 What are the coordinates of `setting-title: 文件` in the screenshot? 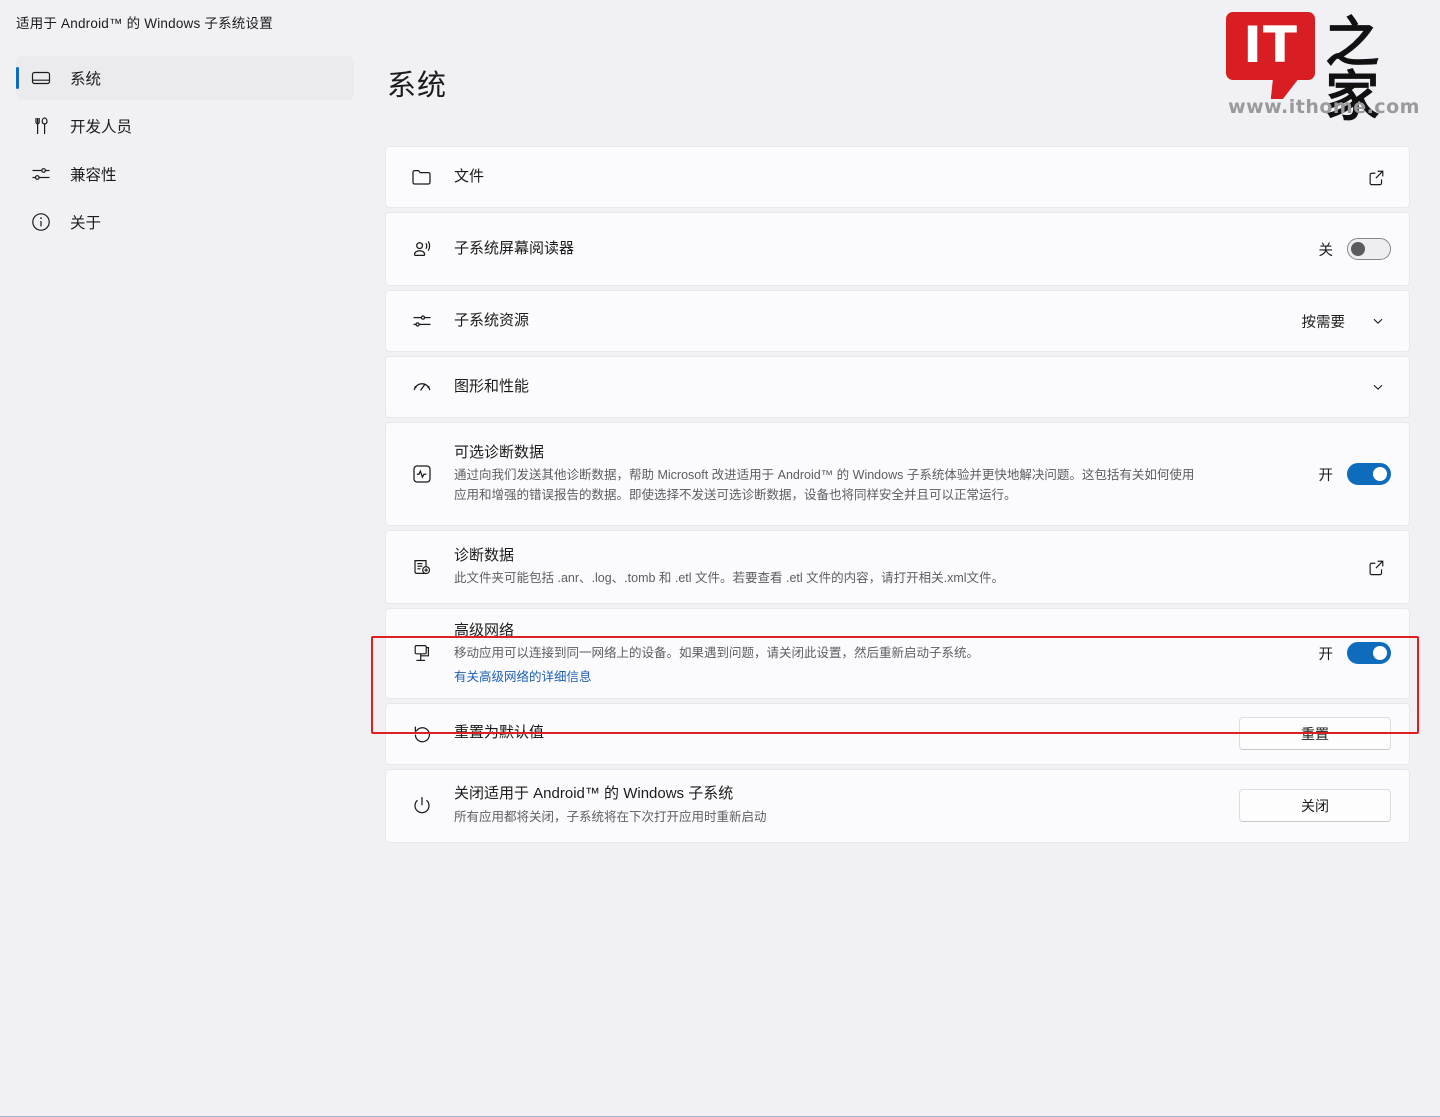 It's located at (469, 176).